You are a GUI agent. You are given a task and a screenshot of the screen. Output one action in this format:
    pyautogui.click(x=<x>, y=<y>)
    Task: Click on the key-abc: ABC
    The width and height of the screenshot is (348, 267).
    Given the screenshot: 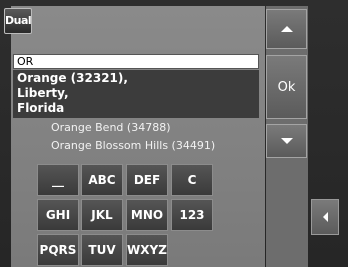 What is the action you would take?
    pyautogui.click(x=102, y=180)
    